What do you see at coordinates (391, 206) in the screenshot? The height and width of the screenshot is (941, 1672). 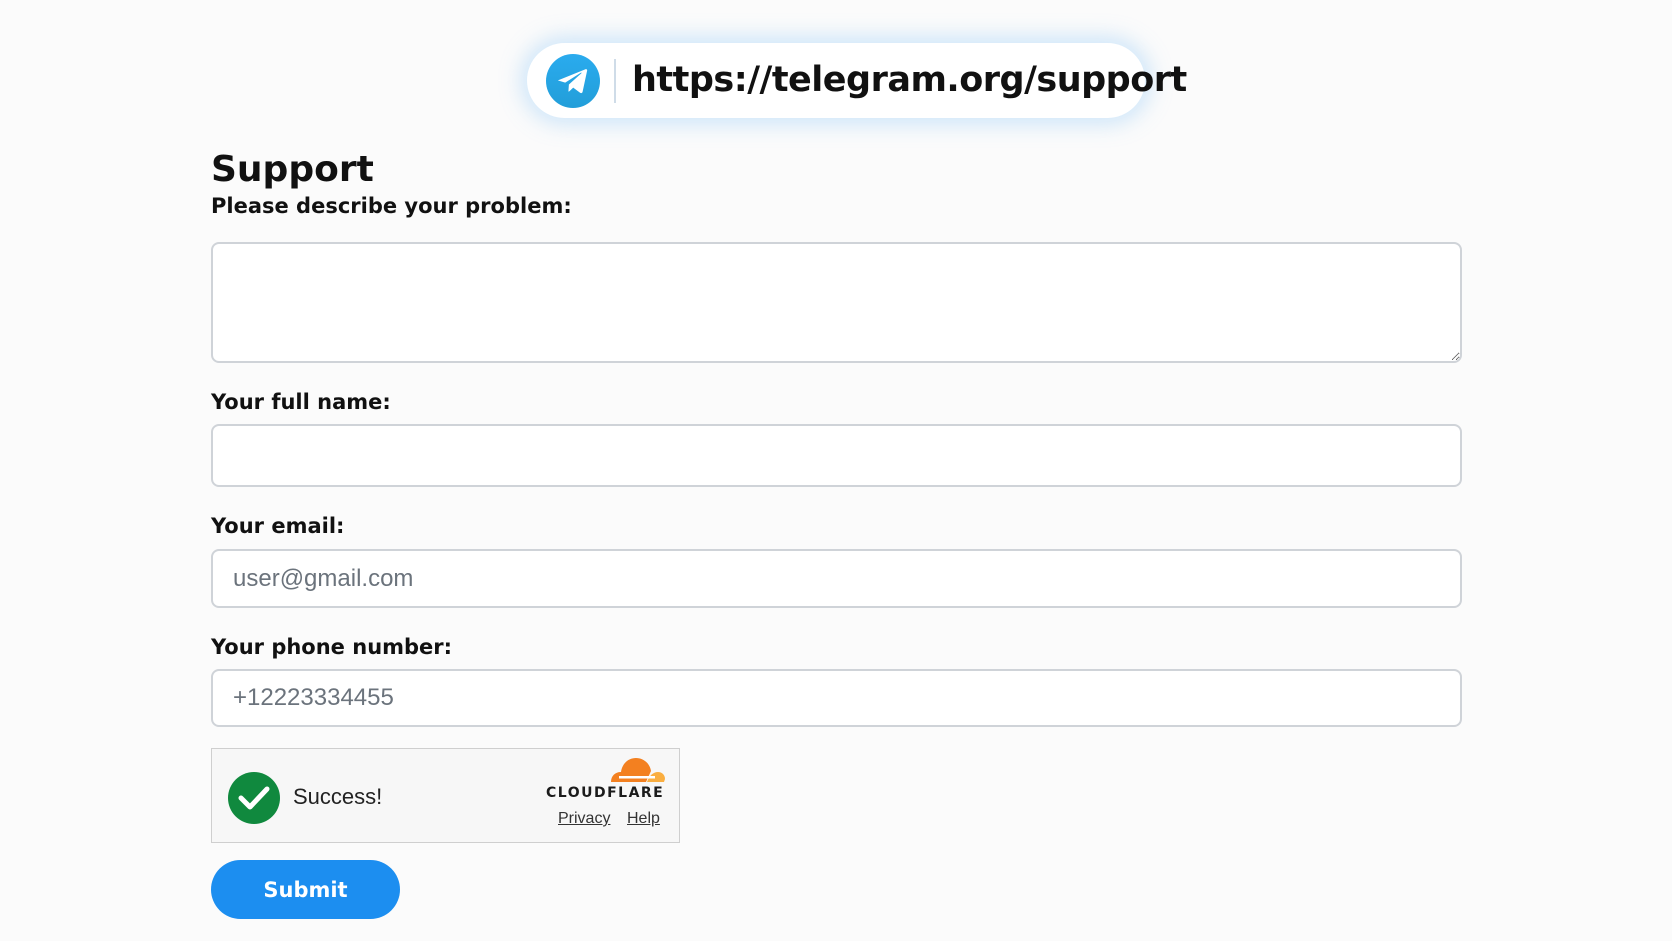 I see `problem-label: Please describe your problem:` at bounding box center [391, 206].